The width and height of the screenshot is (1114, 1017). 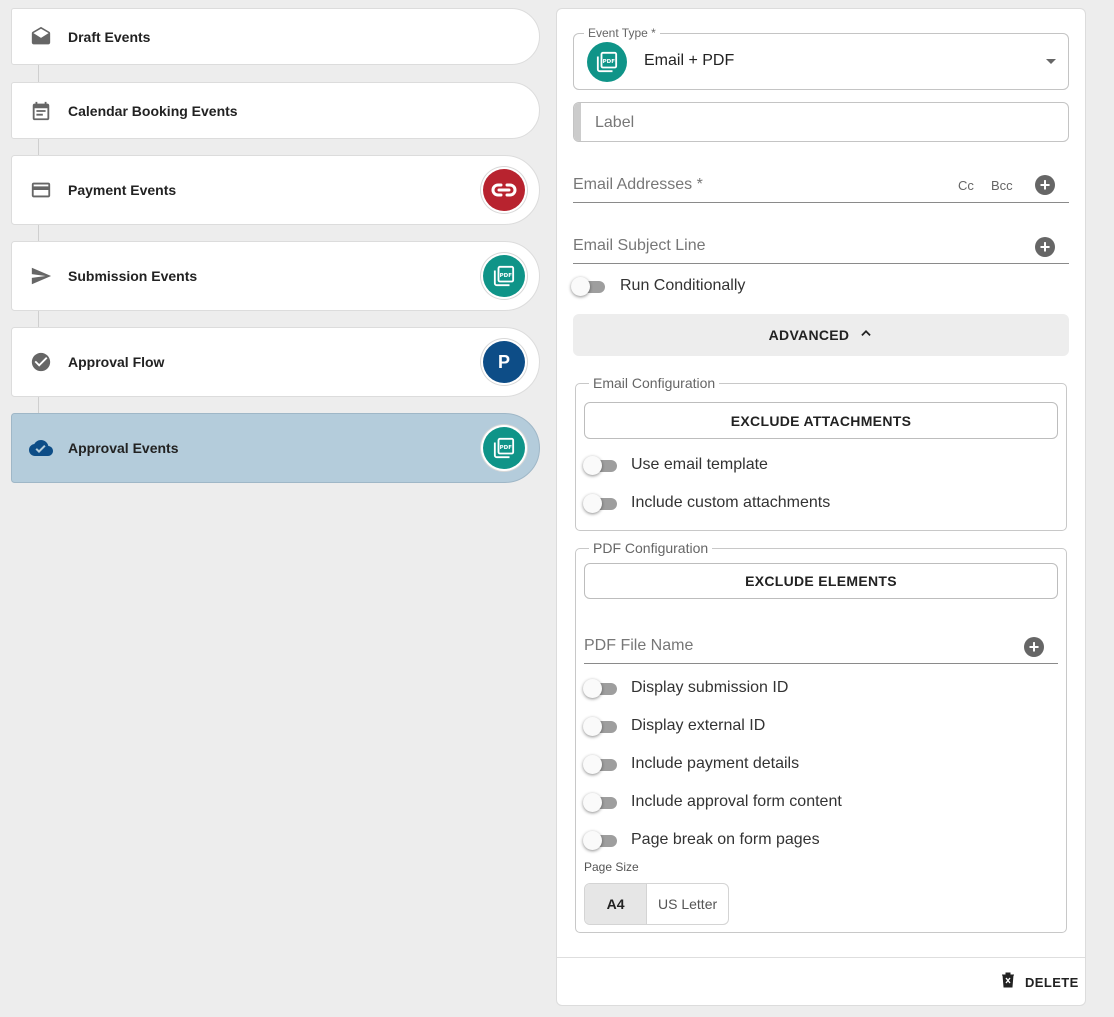 I want to click on label-field-placeholder: Label, so click(x=615, y=122).